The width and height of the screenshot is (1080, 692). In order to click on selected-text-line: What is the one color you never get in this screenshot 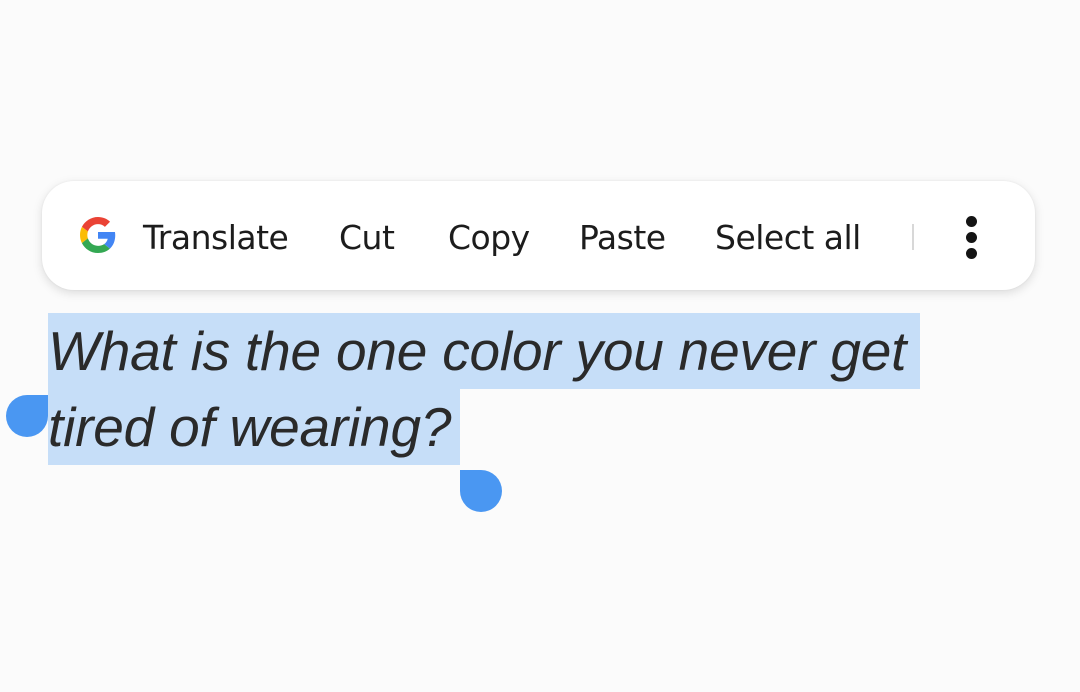, I will do `click(477, 351)`.